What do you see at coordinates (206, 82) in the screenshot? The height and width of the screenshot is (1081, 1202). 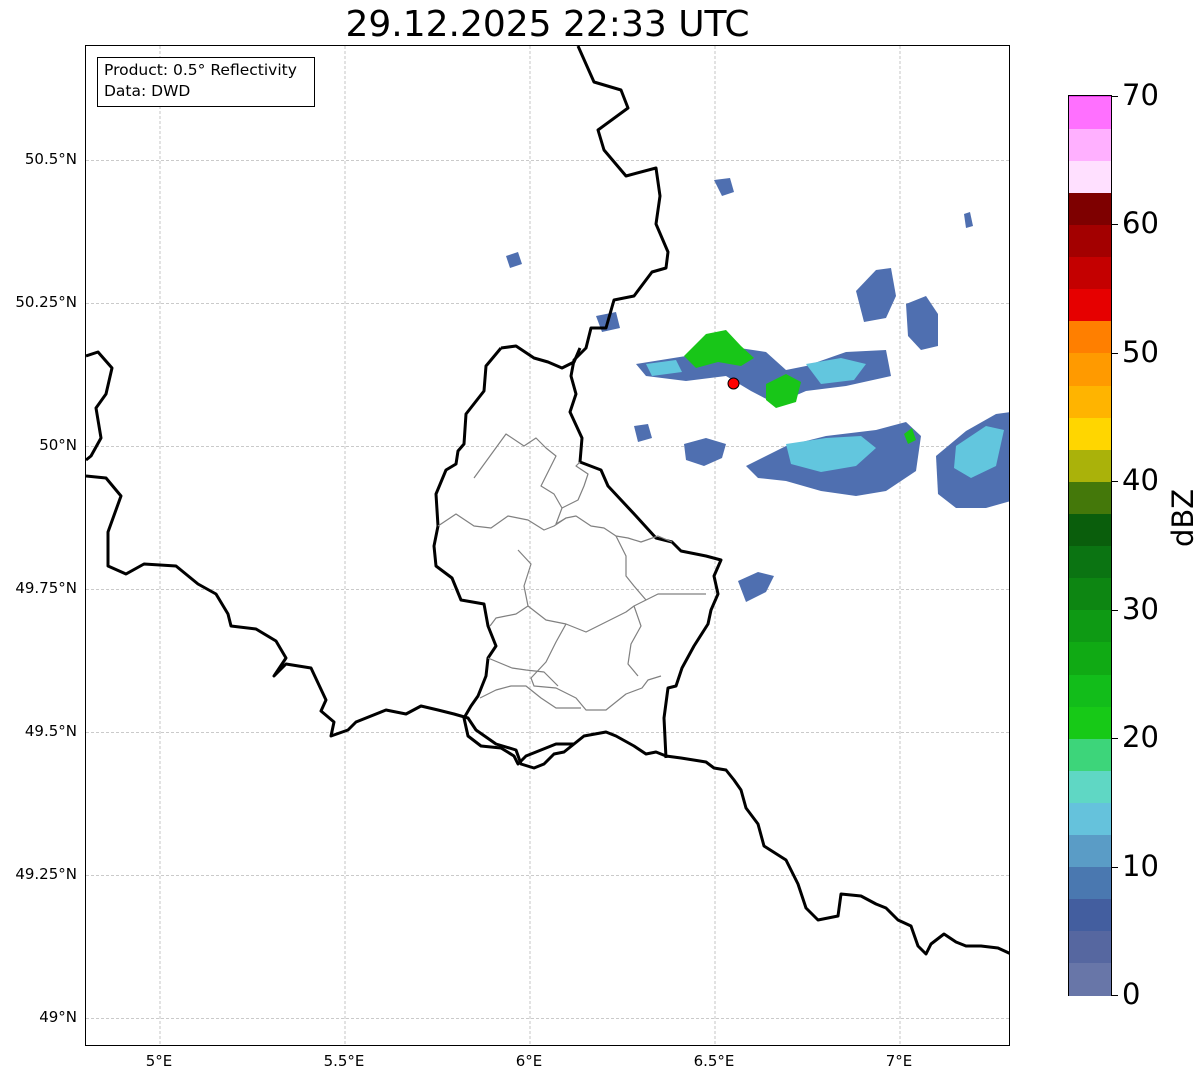 I see `info-box: Product: 0.5° Reflectivity Data: DWD` at bounding box center [206, 82].